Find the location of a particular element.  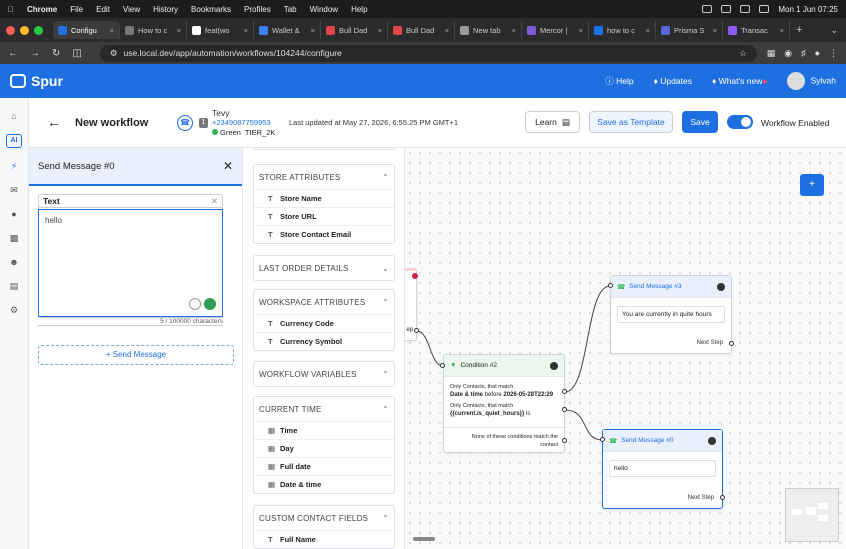

browser-tab: Transac × is located at coordinates (756, 30).